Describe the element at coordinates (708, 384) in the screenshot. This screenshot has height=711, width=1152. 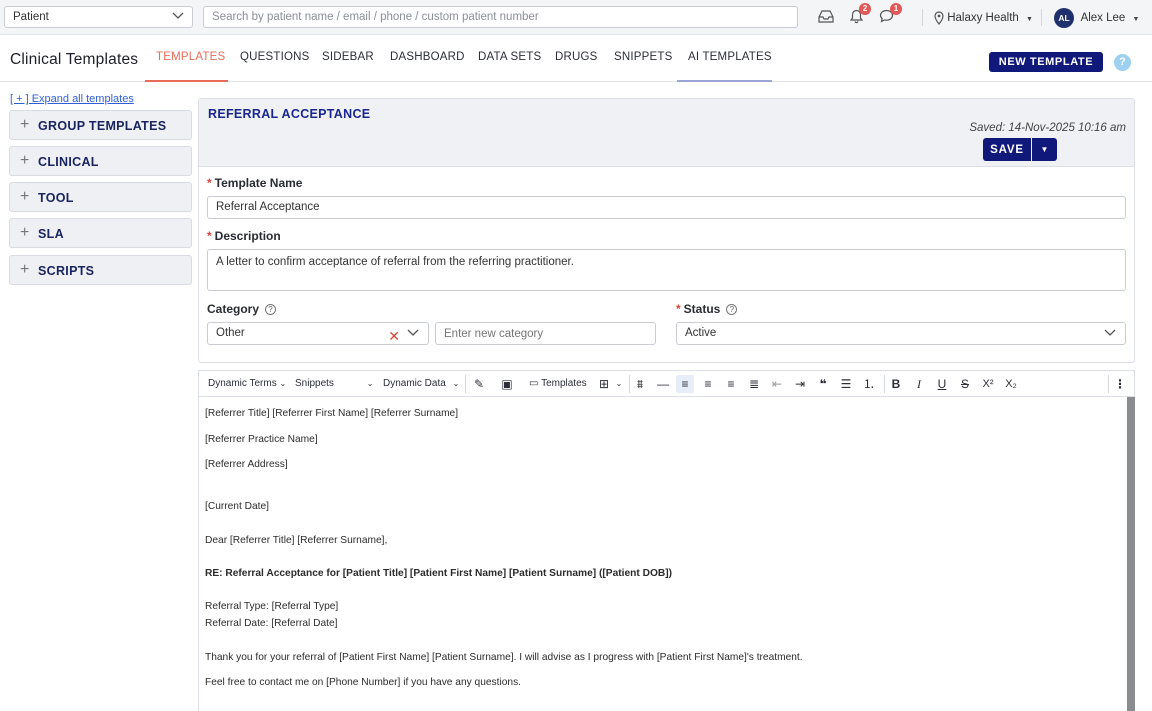
I see `align-right-icon: ≡` at that location.